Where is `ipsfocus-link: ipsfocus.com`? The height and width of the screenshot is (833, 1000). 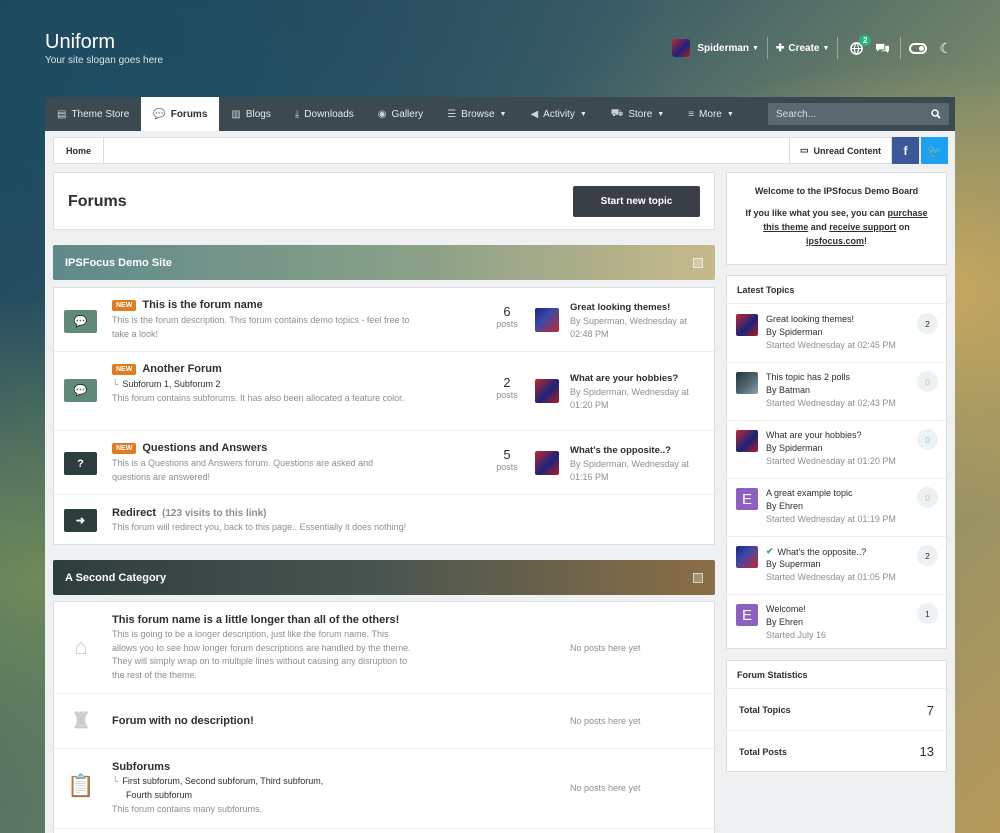 ipsfocus-link: ipsfocus.com is located at coordinates (835, 241).